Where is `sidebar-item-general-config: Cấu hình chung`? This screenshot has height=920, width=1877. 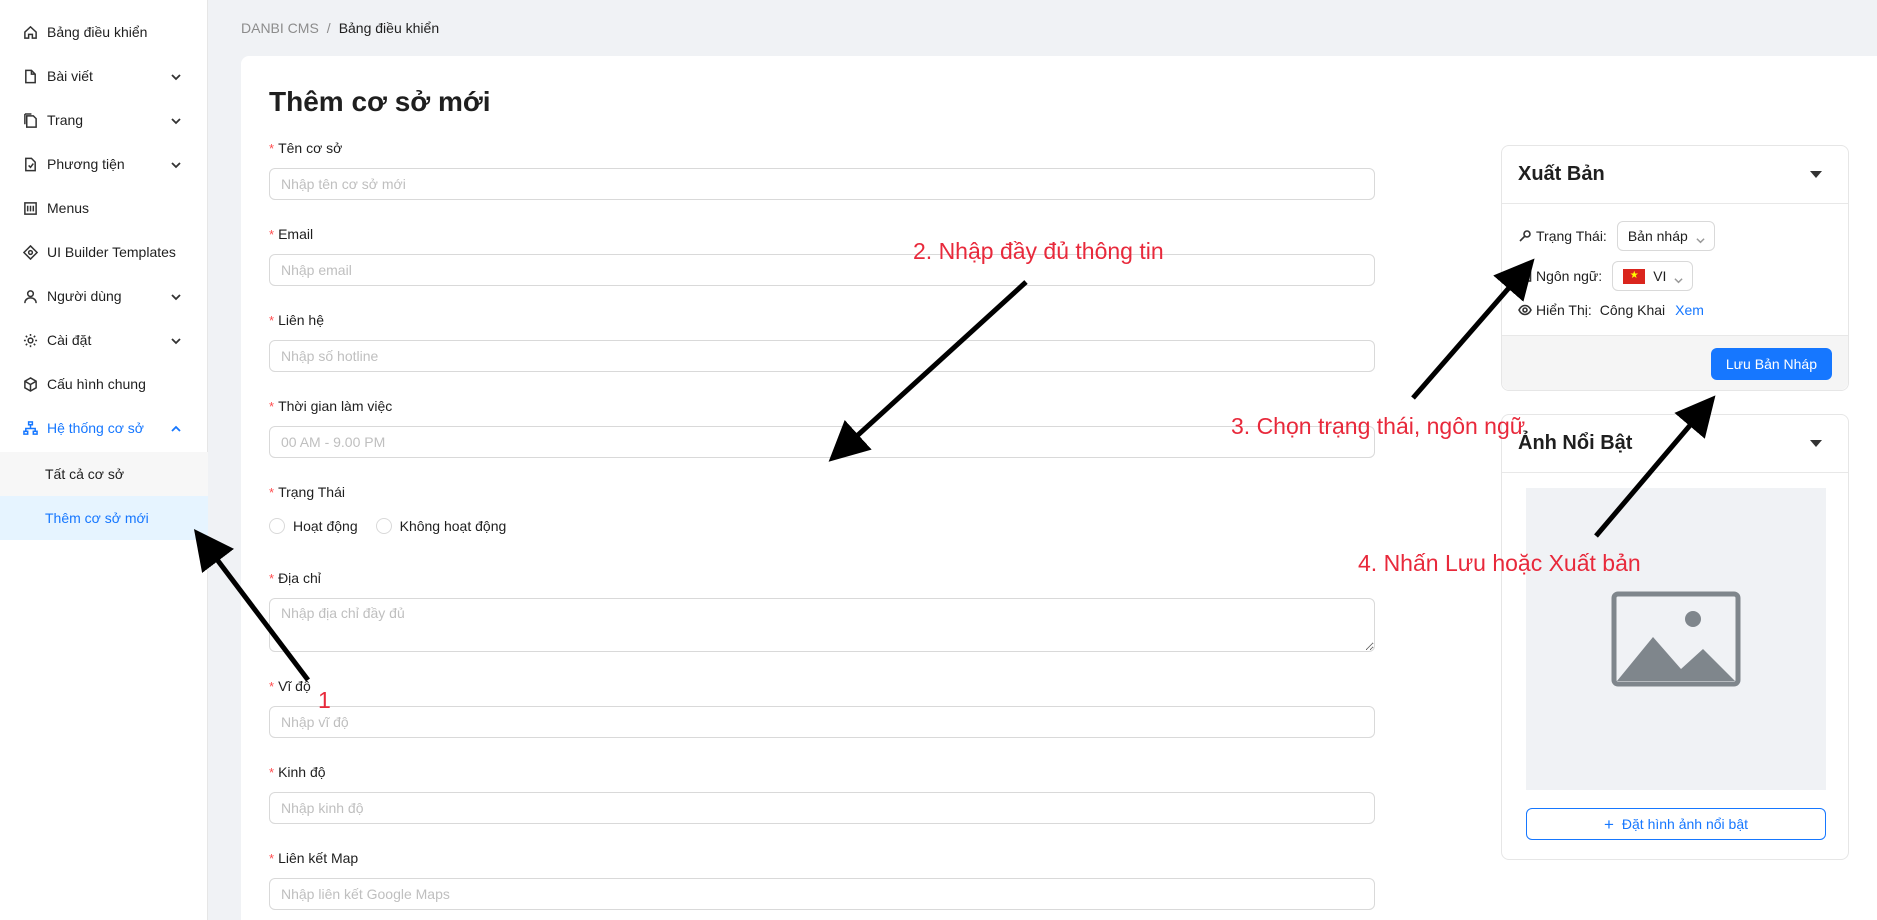 sidebar-item-general-config: Cấu hình chung is located at coordinates (104, 384).